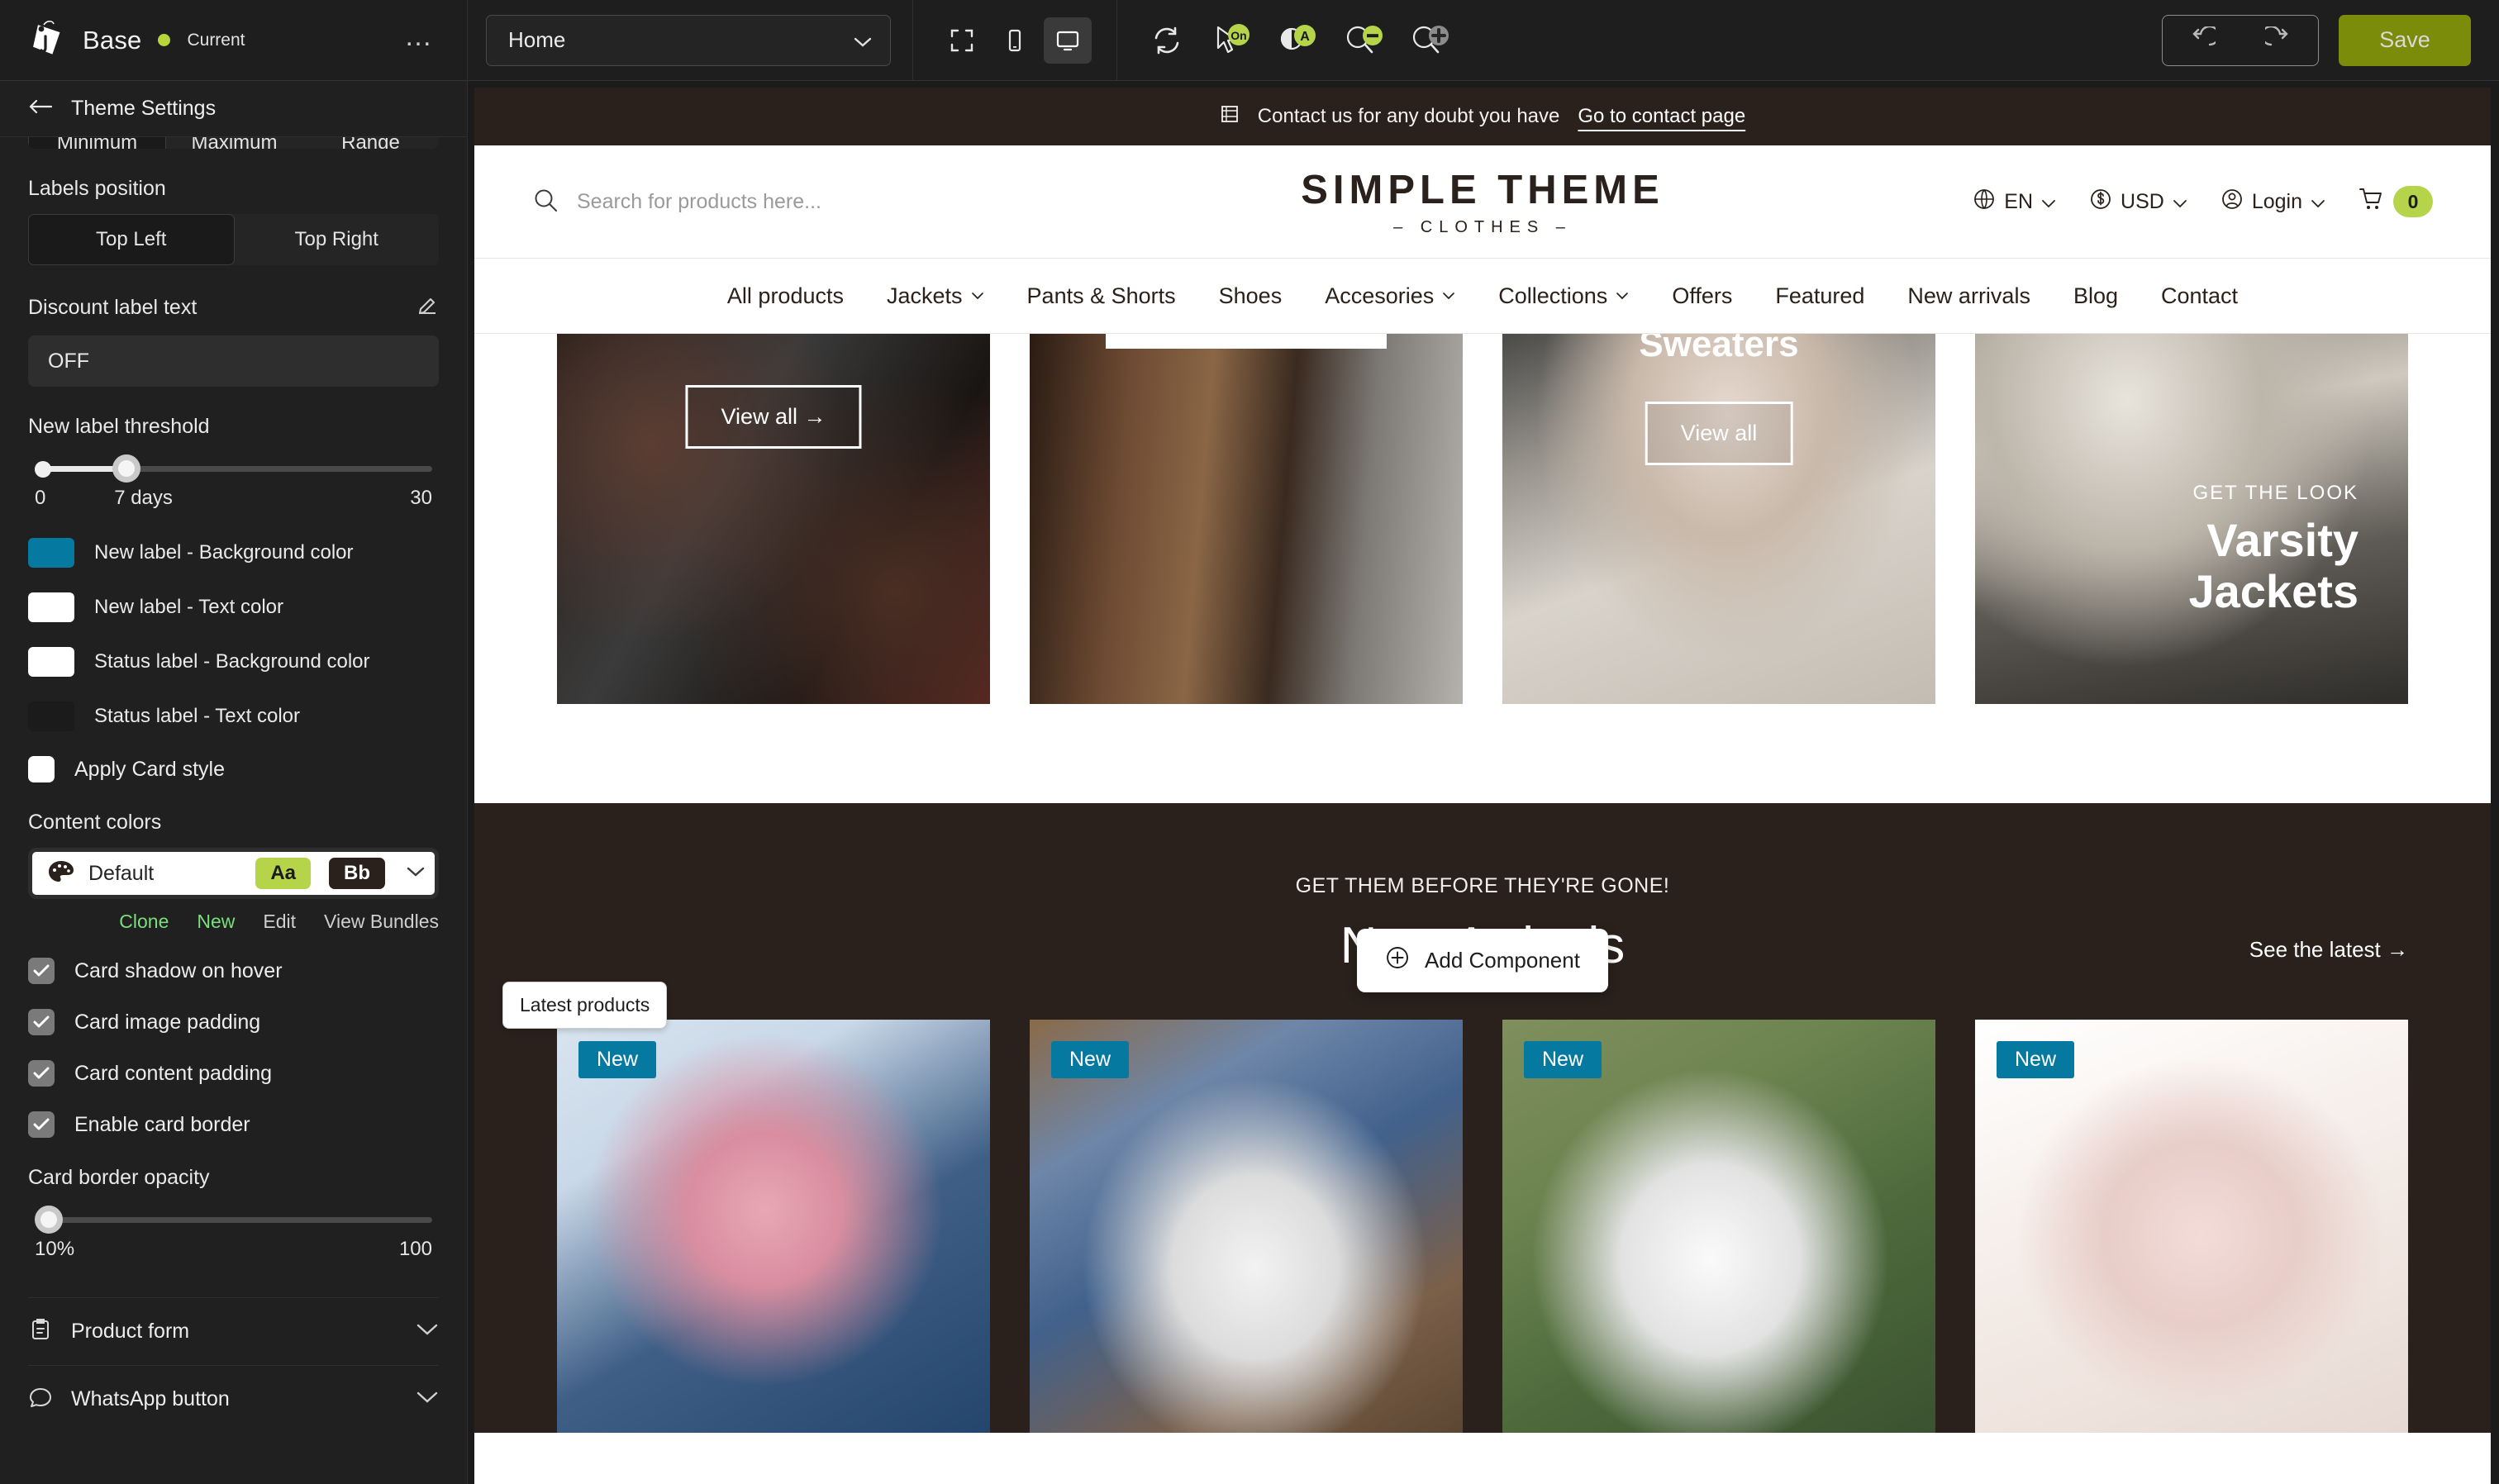  What do you see at coordinates (1365, 40) in the screenshot?
I see `zoom-out-button` at bounding box center [1365, 40].